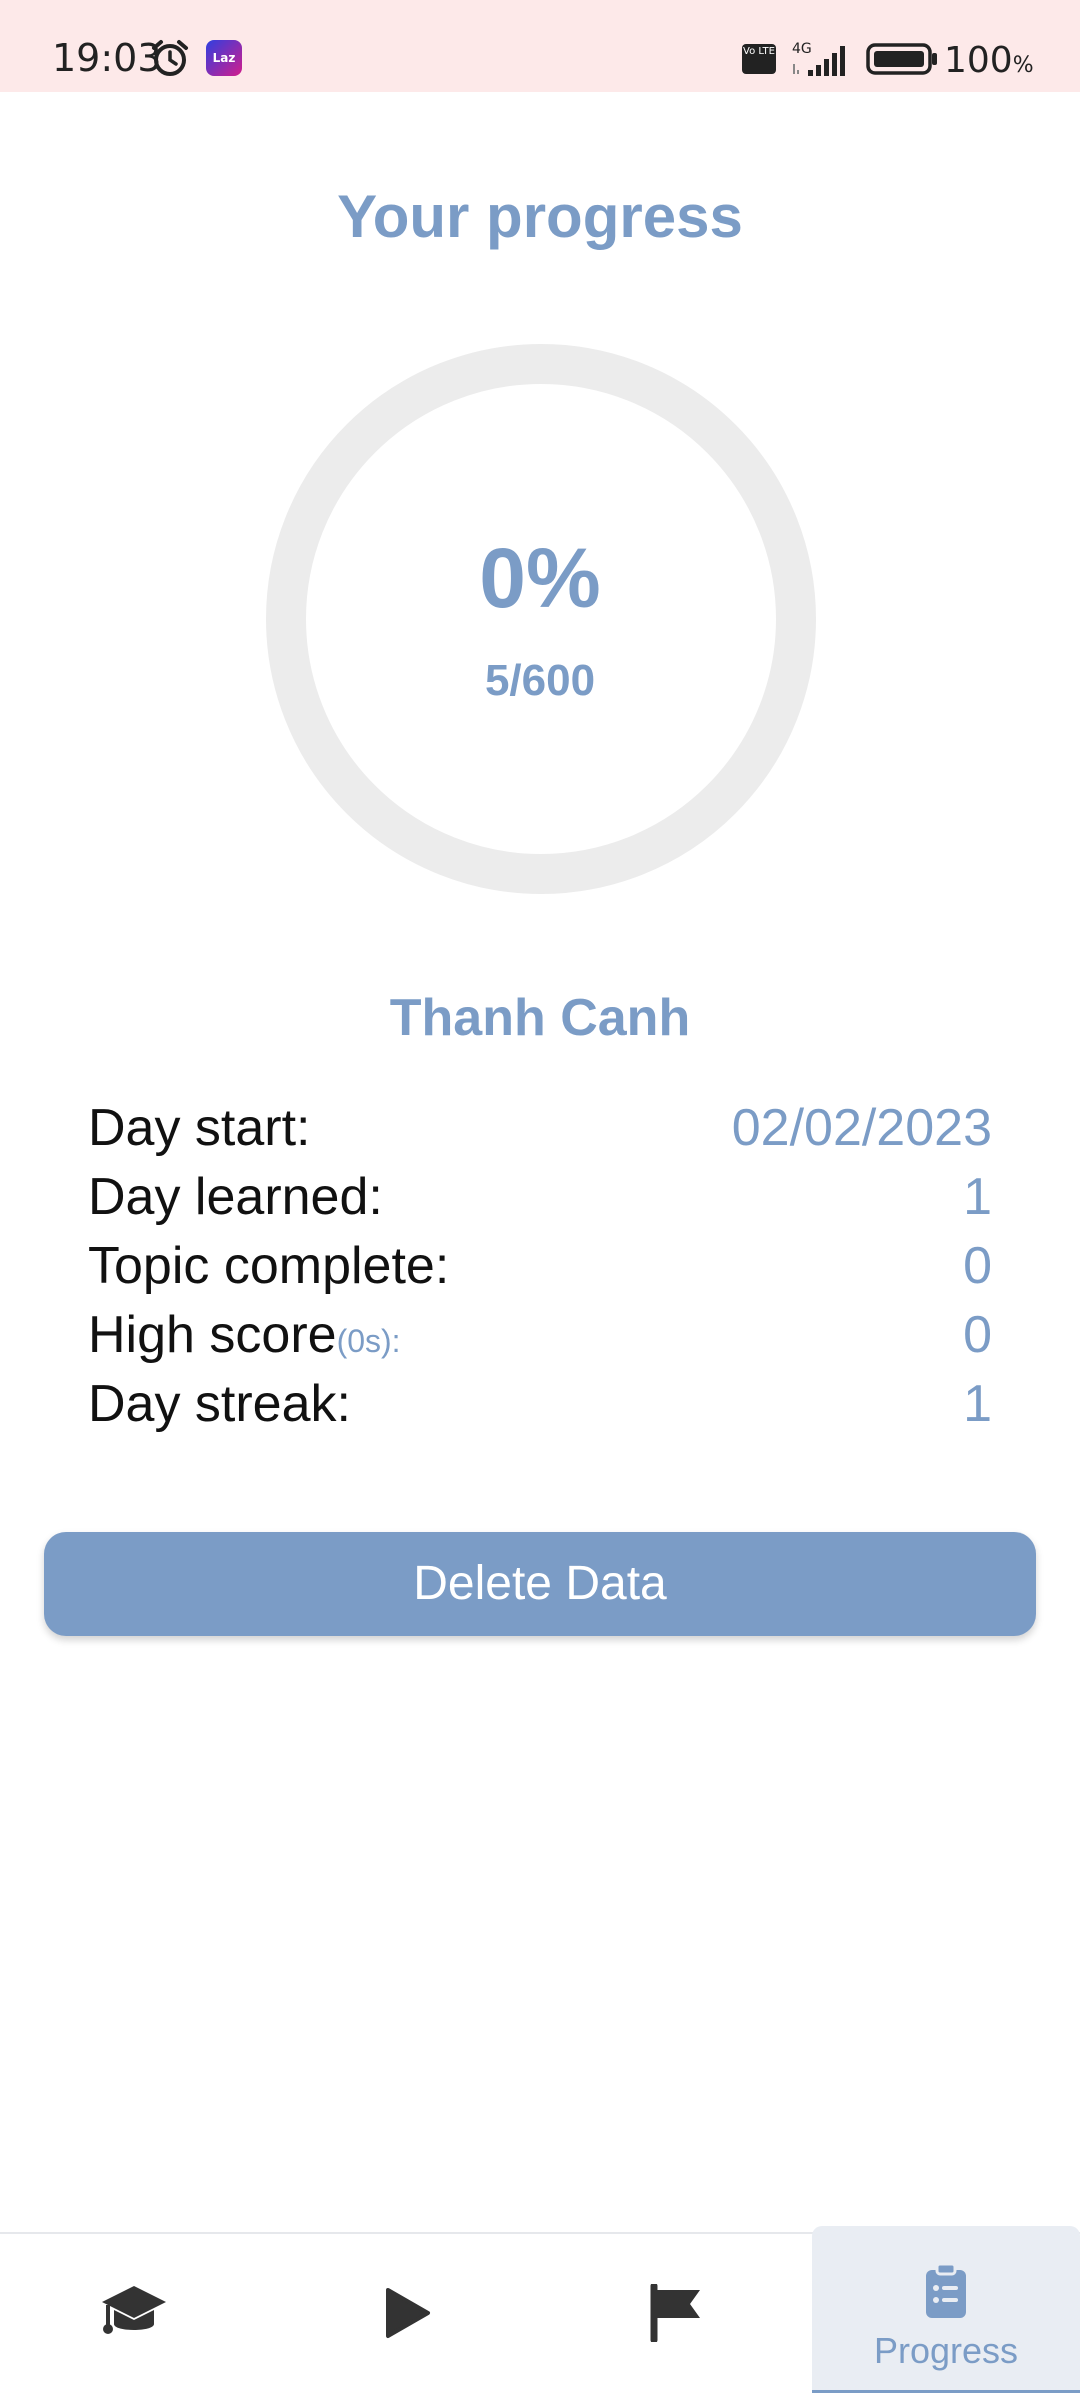 The image size is (1080, 2402). Describe the element at coordinates (368, 1341) in the screenshot. I see `stat-label-sub: (0s):` at that location.